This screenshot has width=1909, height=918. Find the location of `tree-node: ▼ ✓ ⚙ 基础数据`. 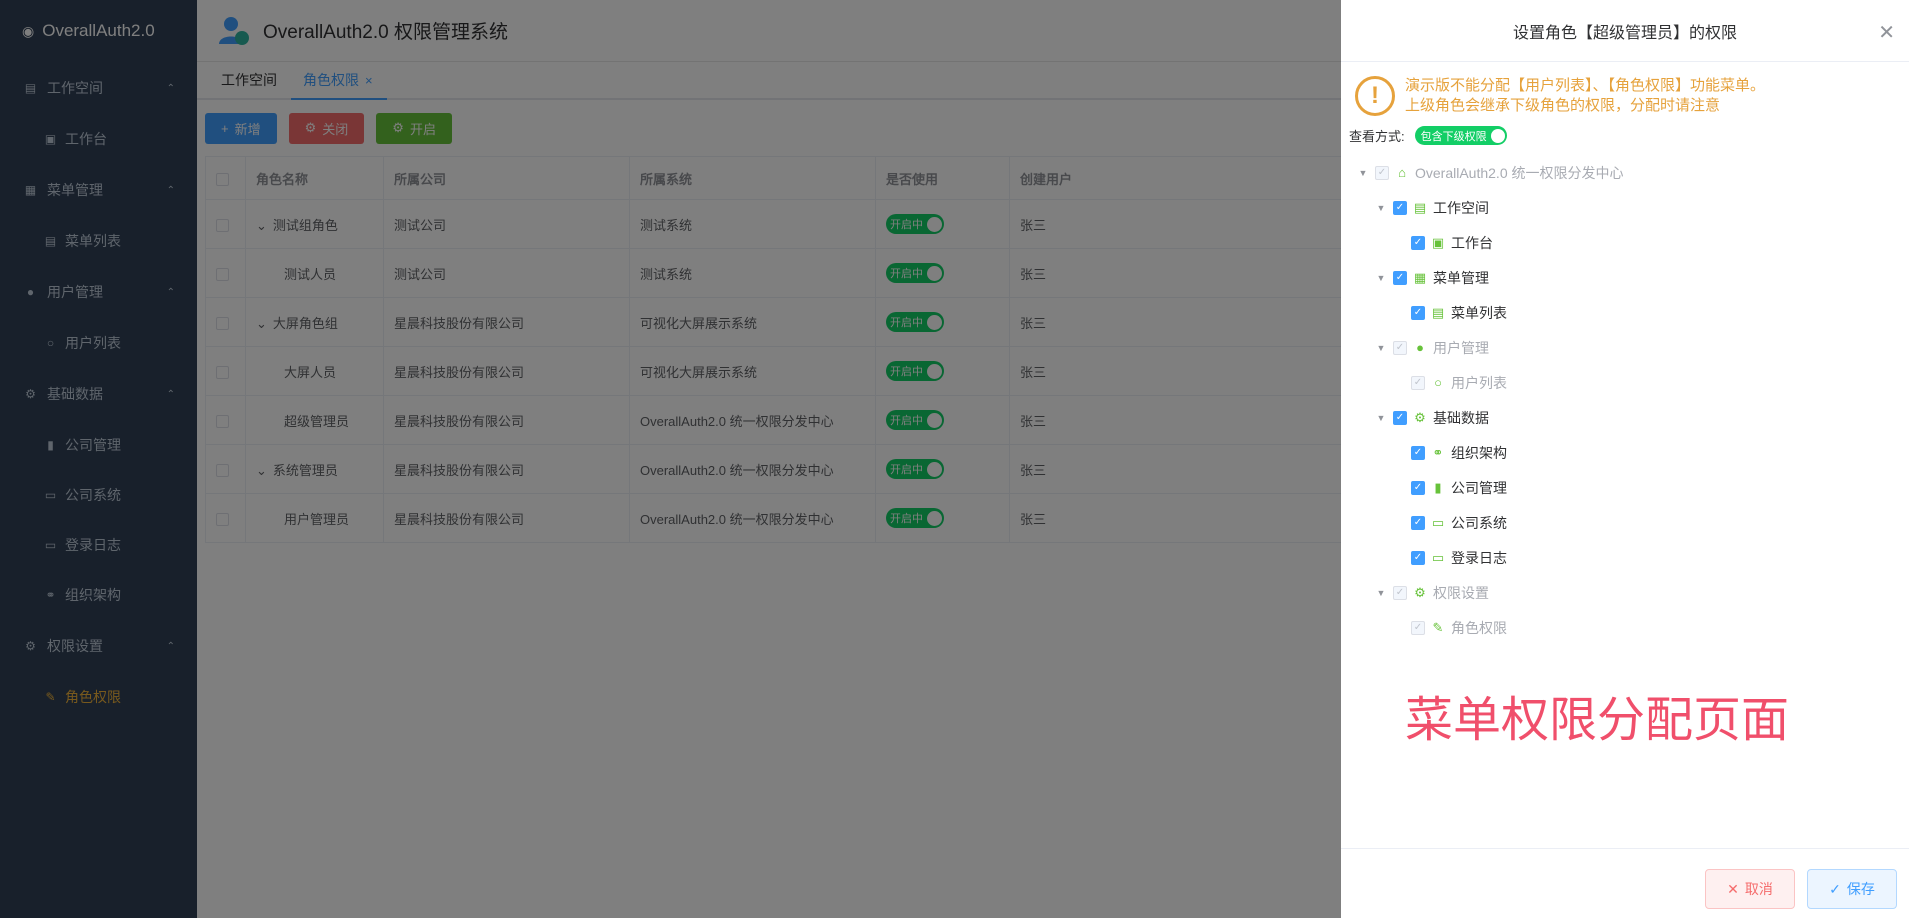

tree-node: ▼ ✓ ⚙ 基础数据 is located at coordinates (1633, 417).